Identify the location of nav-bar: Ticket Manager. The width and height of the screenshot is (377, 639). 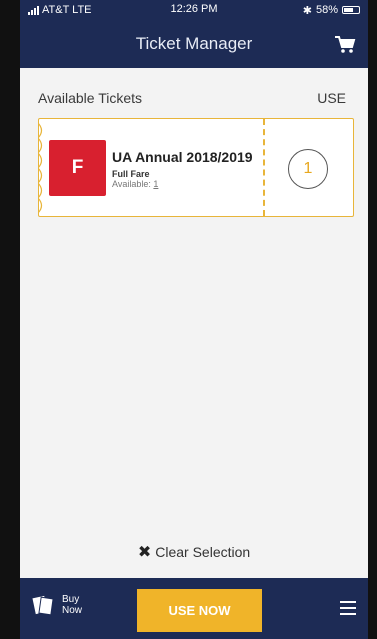
(194, 44).